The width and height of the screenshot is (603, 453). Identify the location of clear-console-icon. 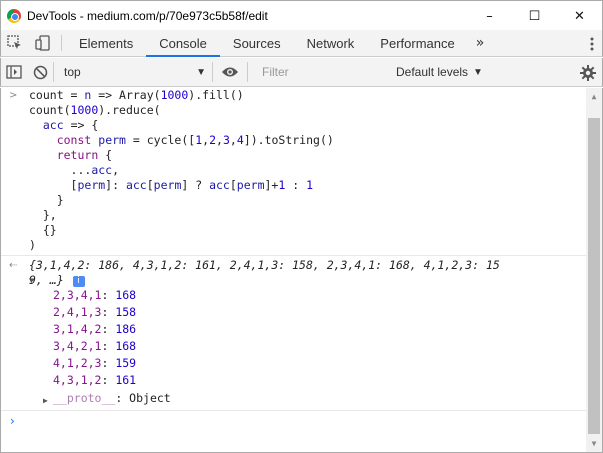
(40, 72).